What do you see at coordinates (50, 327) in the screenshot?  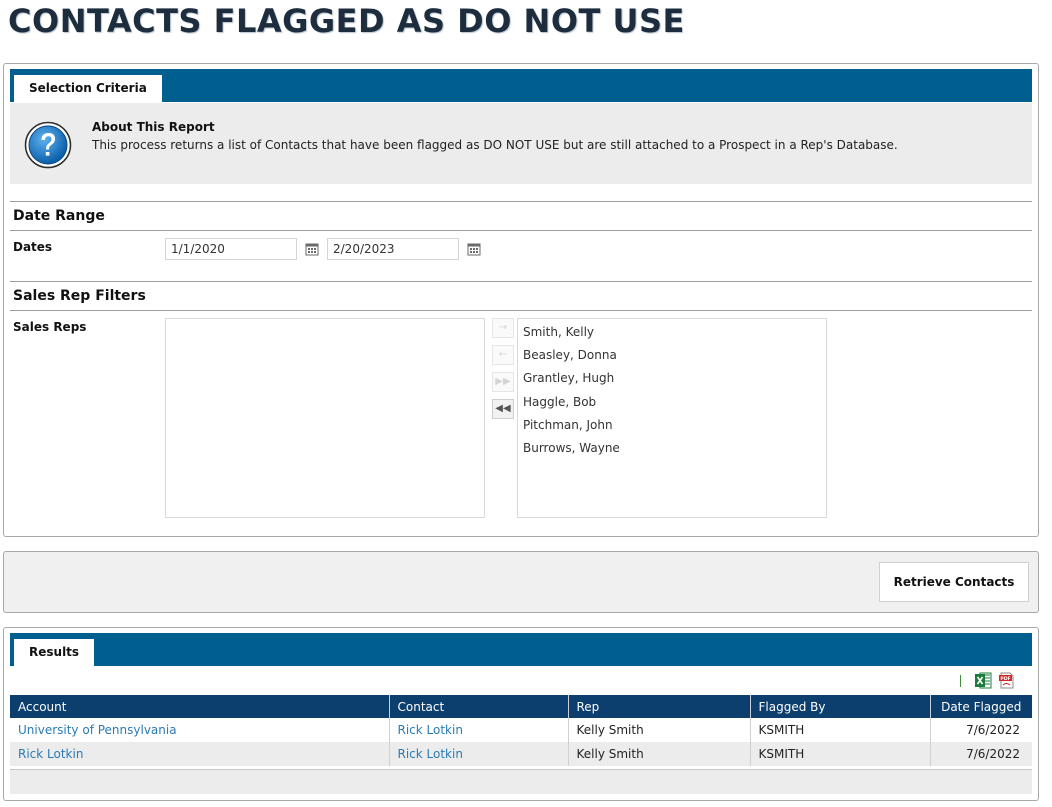 I see `sales-reps-label: Sales Reps` at bounding box center [50, 327].